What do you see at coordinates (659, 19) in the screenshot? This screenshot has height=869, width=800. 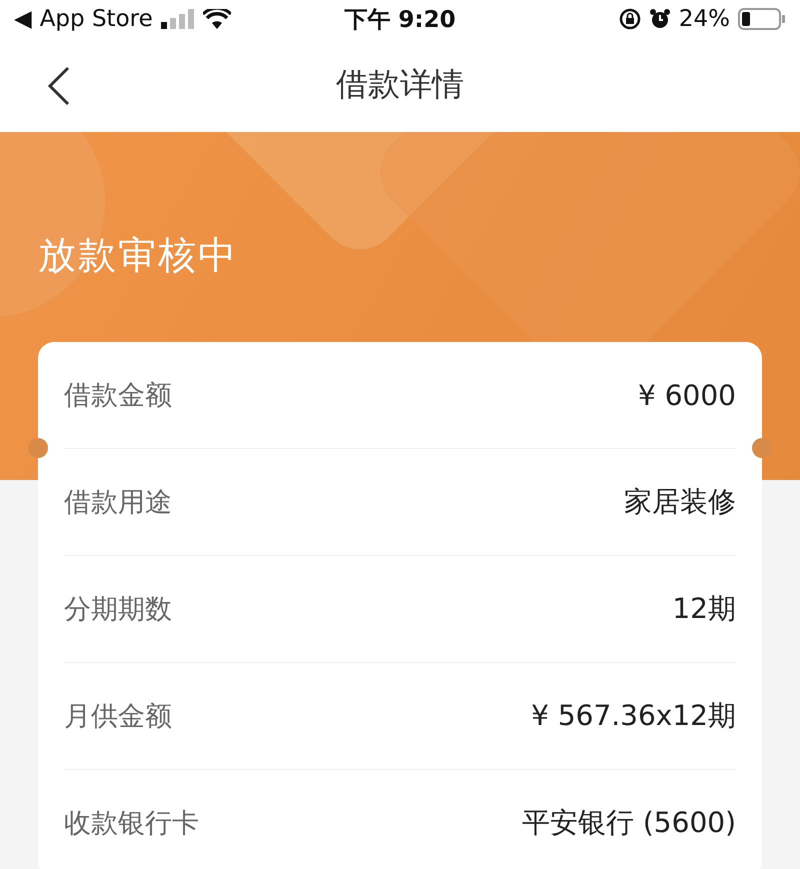 I see `alarm-icon` at bounding box center [659, 19].